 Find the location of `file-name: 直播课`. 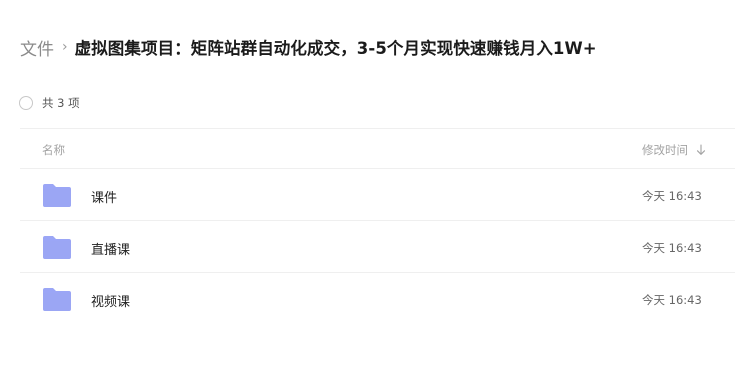

file-name: 直播课 is located at coordinates (110, 248).